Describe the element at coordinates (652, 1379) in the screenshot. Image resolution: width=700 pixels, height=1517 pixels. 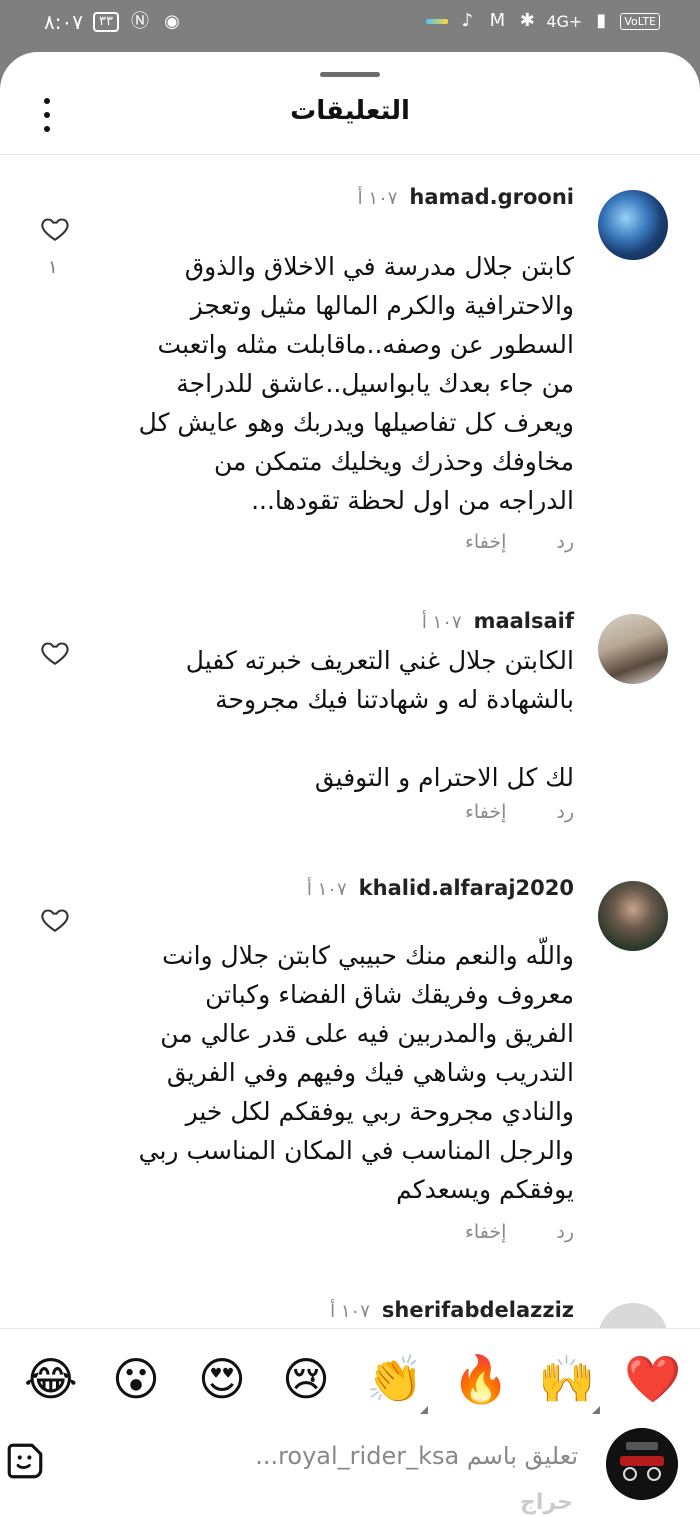
I see `red-heart-emoji: ❤️` at that location.